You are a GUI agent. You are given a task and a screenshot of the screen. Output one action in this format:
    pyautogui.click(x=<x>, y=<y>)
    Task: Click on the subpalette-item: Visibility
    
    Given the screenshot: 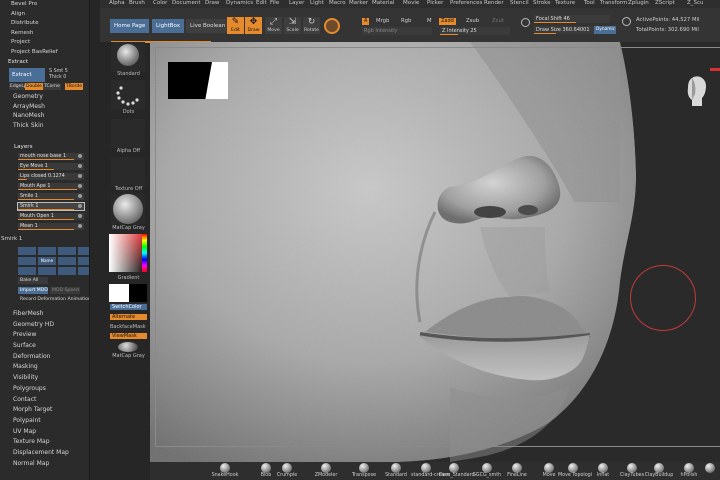 What is the action you would take?
    pyautogui.click(x=44, y=378)
    